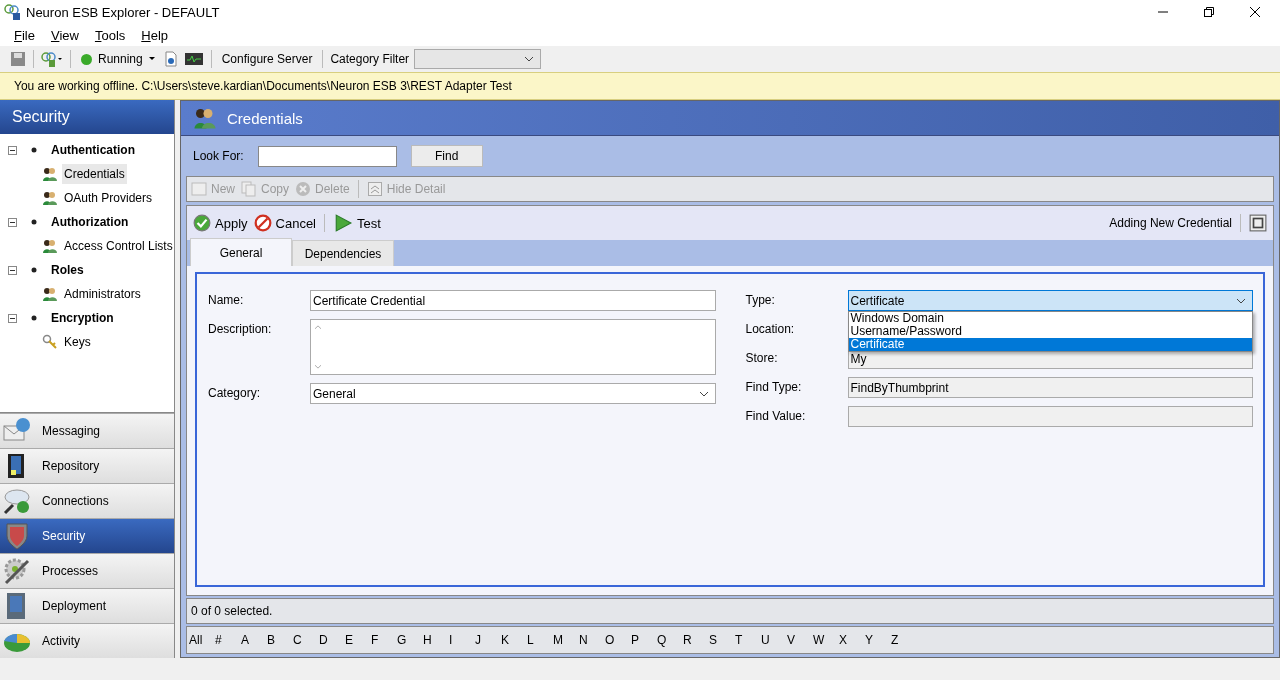 This screenshot has height=680, width=1280. Describe the element at coordinates (358, 640) in the screenshot. I see `alphabet-filter-link: E` at that location.